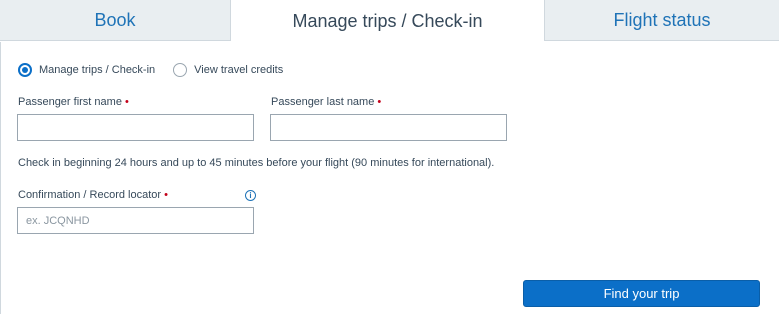 The height and width of the screenshot is (314, 779). I want to click on record-locator-label: Confirmation / Record locator •, so click(93, 195).